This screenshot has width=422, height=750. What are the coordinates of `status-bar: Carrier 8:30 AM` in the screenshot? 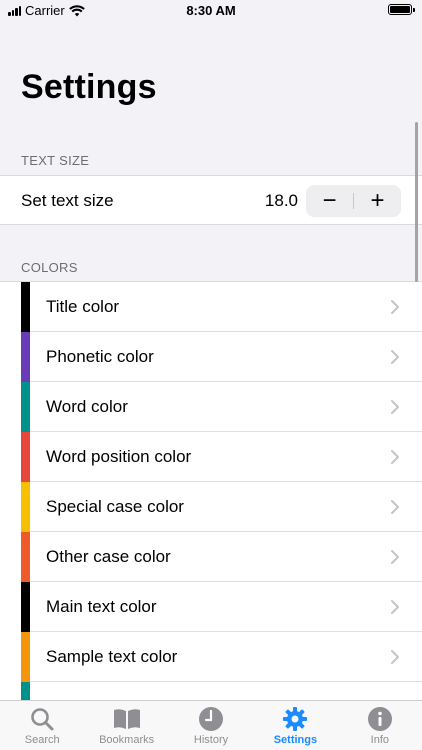 It's located at (211, 11).